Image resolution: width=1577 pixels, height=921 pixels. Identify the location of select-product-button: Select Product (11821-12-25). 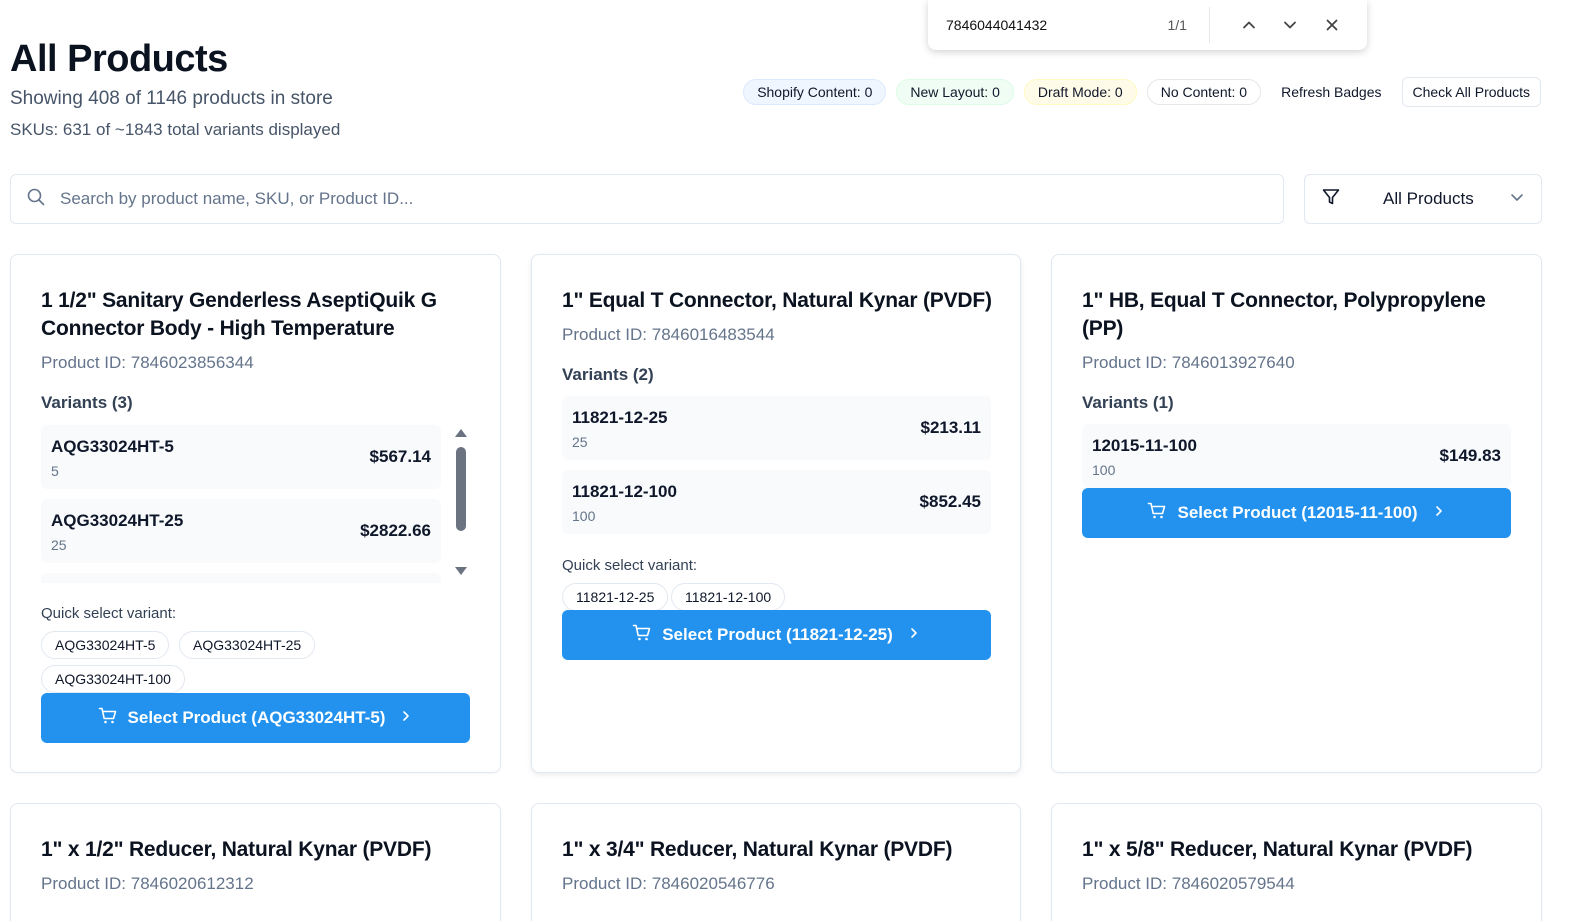
(776, 635).